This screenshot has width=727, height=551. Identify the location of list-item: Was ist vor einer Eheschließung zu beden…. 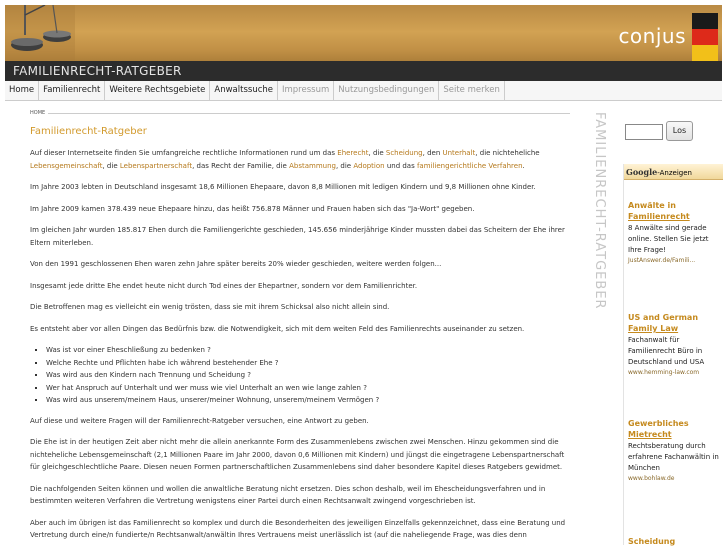
(308, 350).